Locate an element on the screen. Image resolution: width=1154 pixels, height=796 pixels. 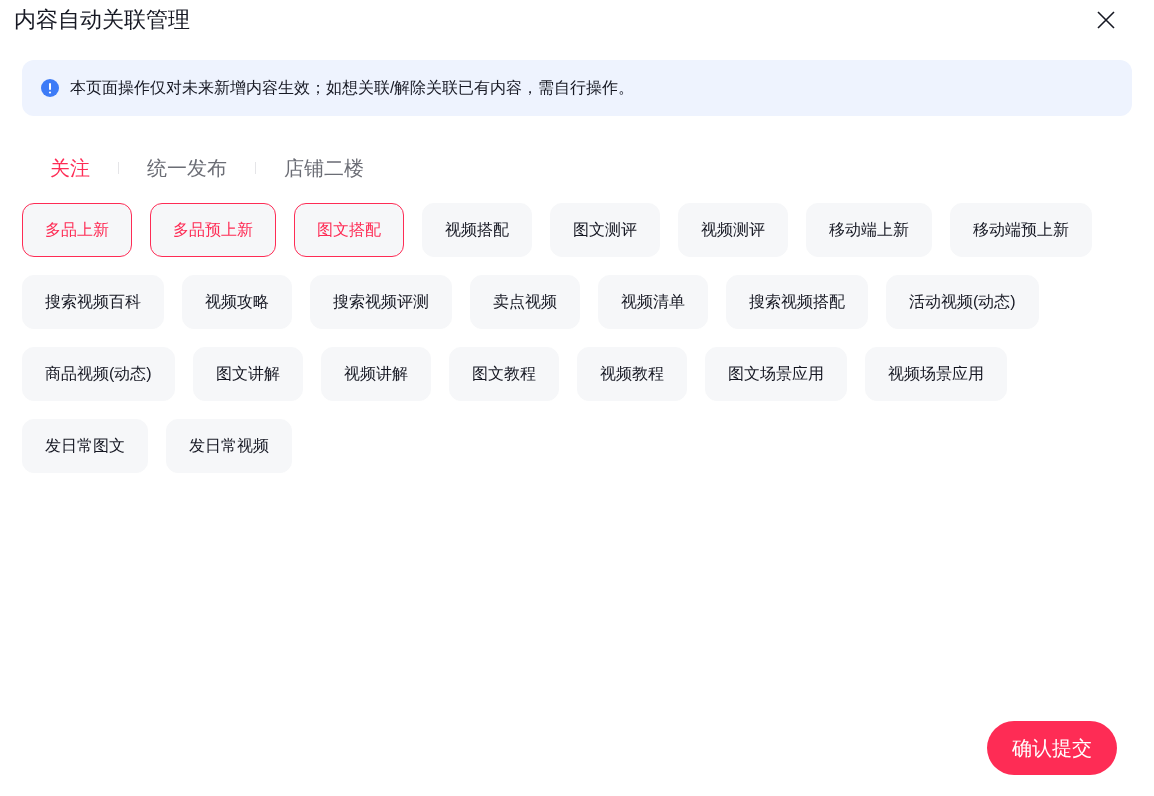
info-icon is located at coordinates (50, 88).